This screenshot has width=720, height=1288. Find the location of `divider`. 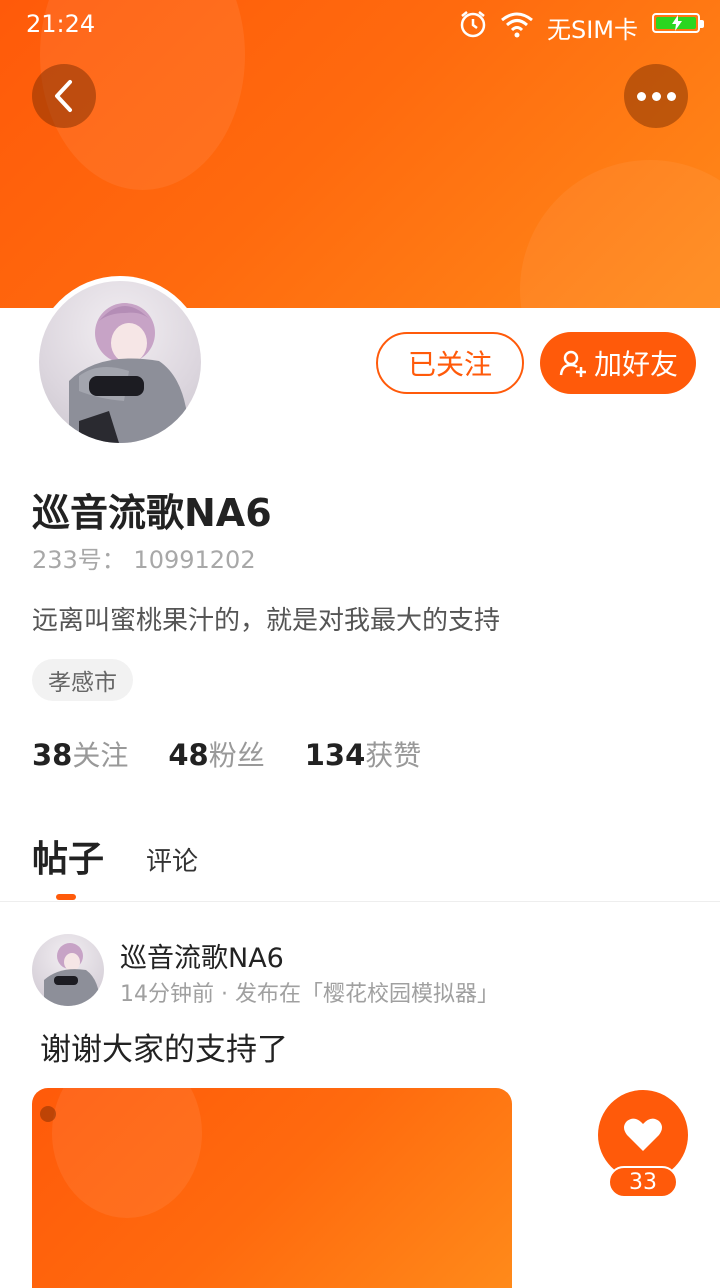

divider is located at coordinates (360, 901).